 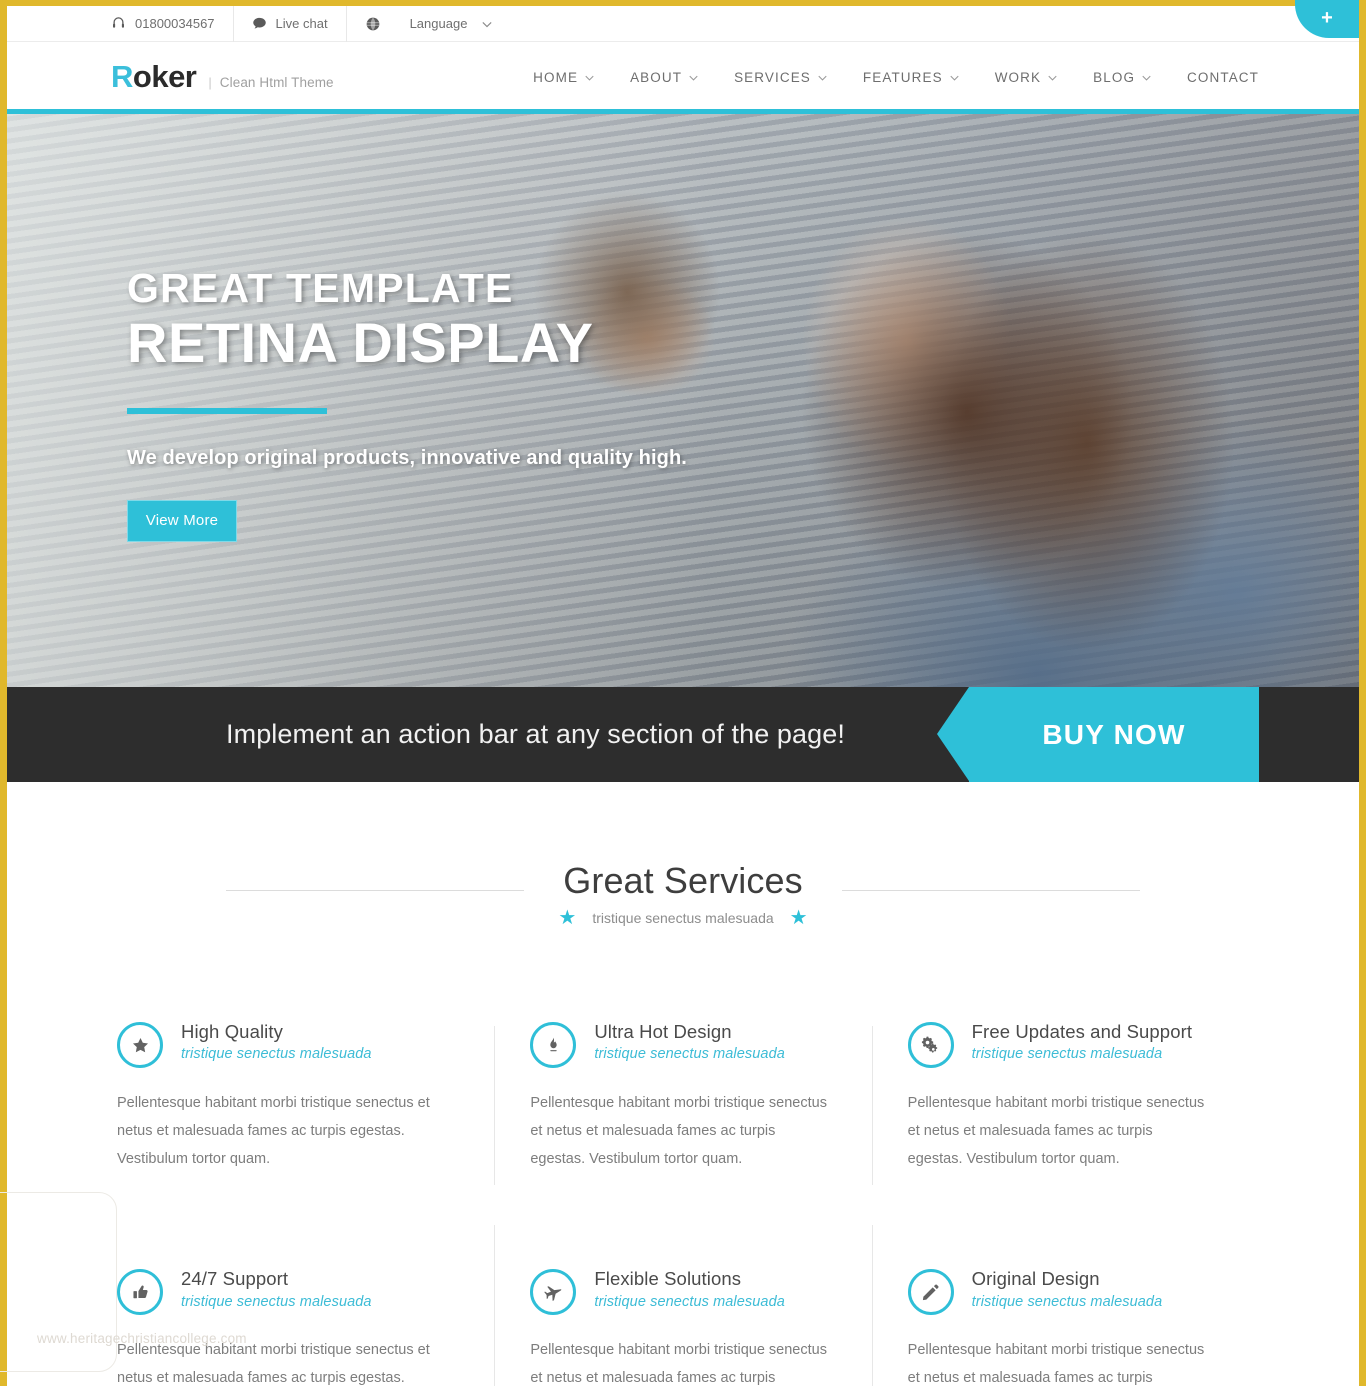 I want to click on section-divider, so click(x=683, y=891).